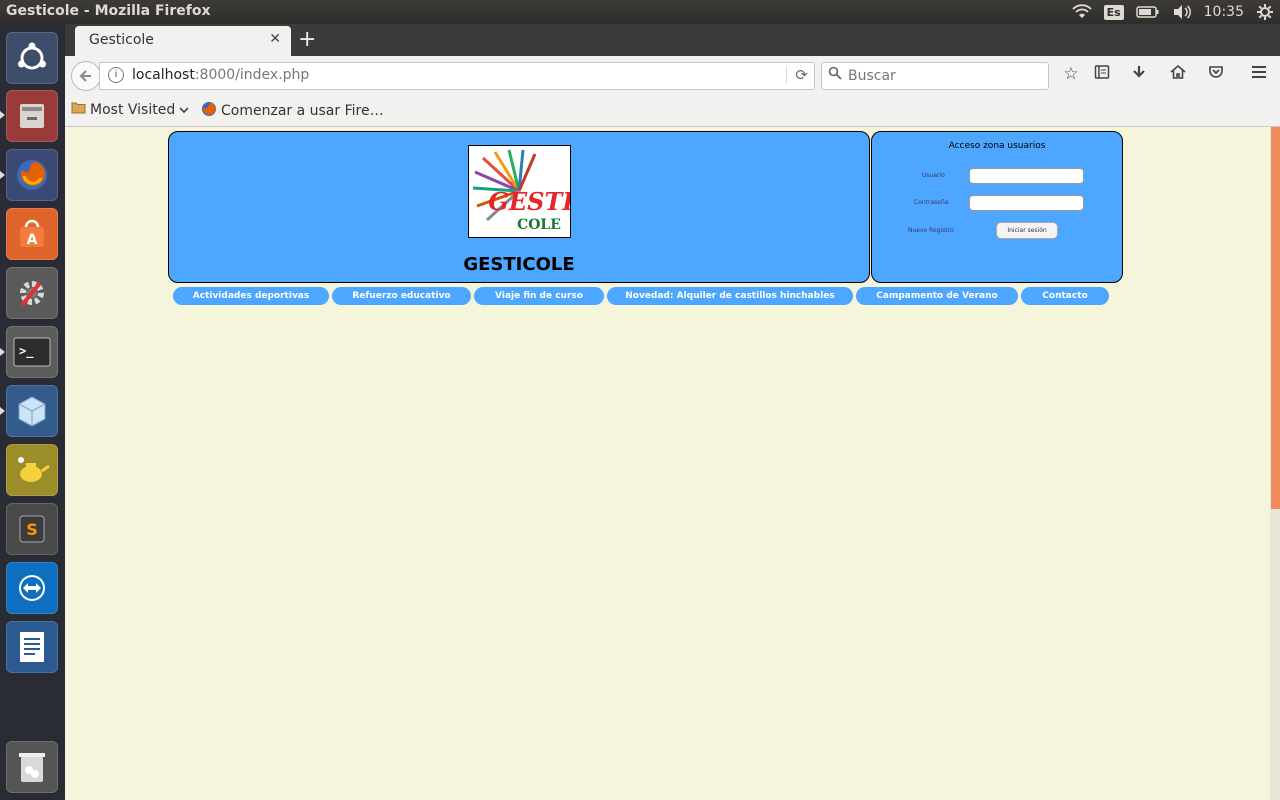 This screenshot has height=800, width=1280. What do you see at coordinates (32, 647) in the screenshot?
I see `libreoffice-writer-icon` at bounding box center [32, 647].